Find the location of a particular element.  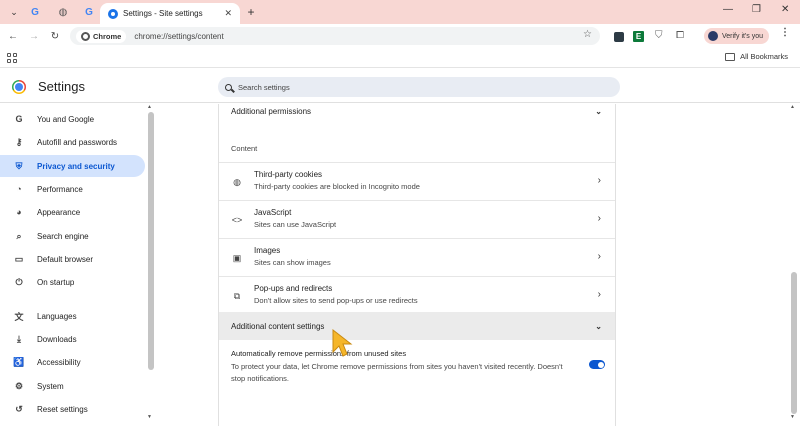

restore-button: ❐ is located at coordinates (756, 9).